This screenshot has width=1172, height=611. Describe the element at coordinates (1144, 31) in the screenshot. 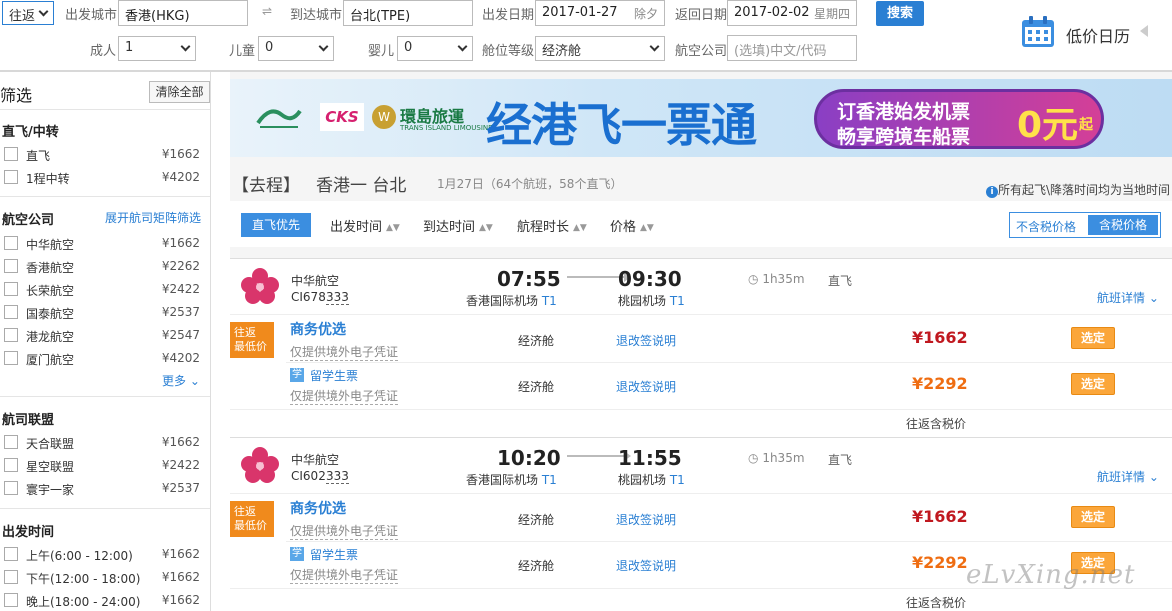

I see `collapse-arrow-icon` at that location.